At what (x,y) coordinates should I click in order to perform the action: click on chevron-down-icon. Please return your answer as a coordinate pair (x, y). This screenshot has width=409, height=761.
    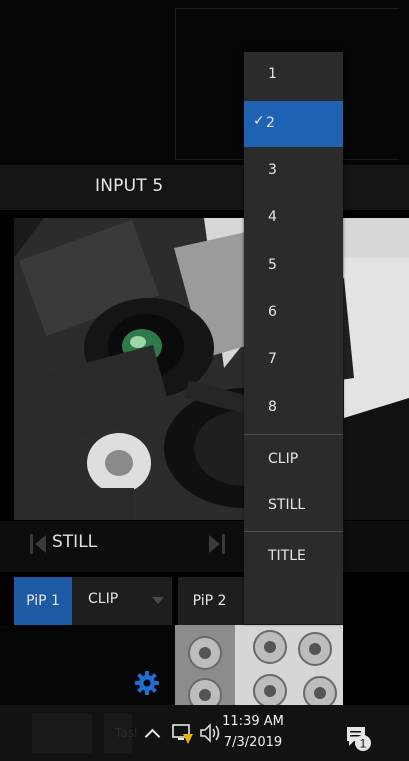
    Looking at the image, I should click on (158, 600).